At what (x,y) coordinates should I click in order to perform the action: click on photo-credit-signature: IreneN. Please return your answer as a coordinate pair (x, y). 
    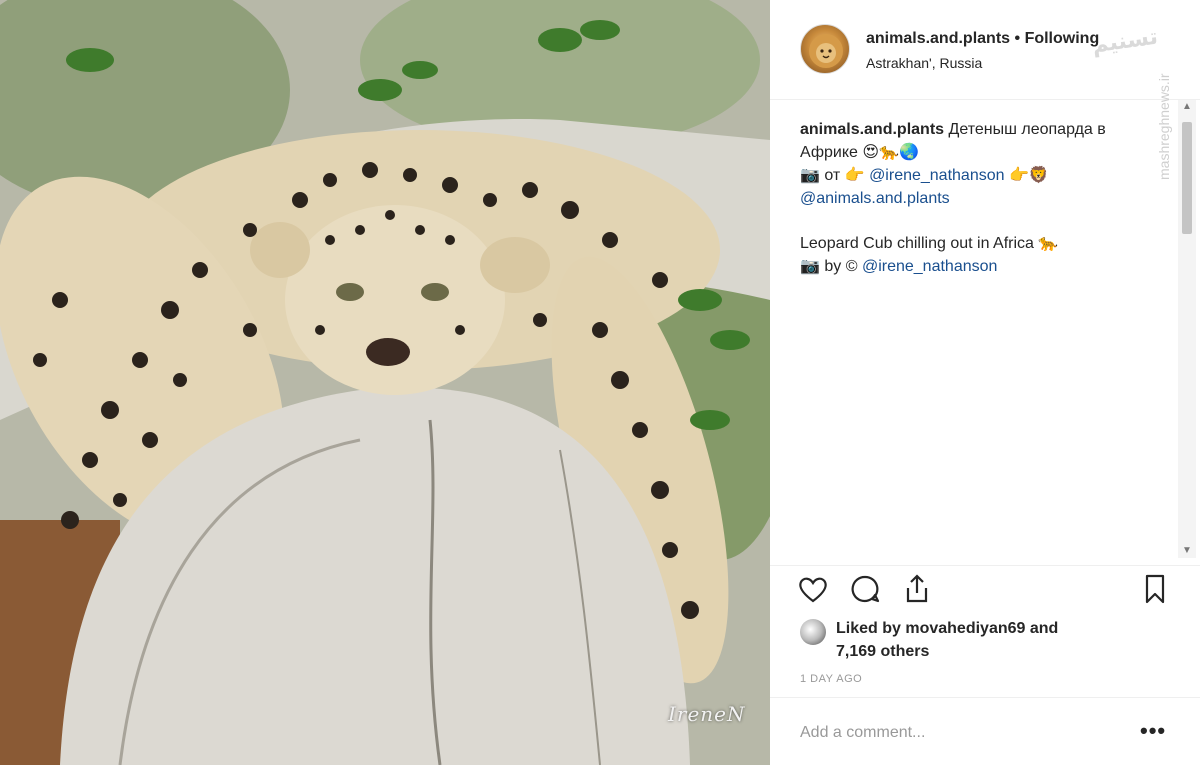
    Looking at the image, I should click on (707, 714).